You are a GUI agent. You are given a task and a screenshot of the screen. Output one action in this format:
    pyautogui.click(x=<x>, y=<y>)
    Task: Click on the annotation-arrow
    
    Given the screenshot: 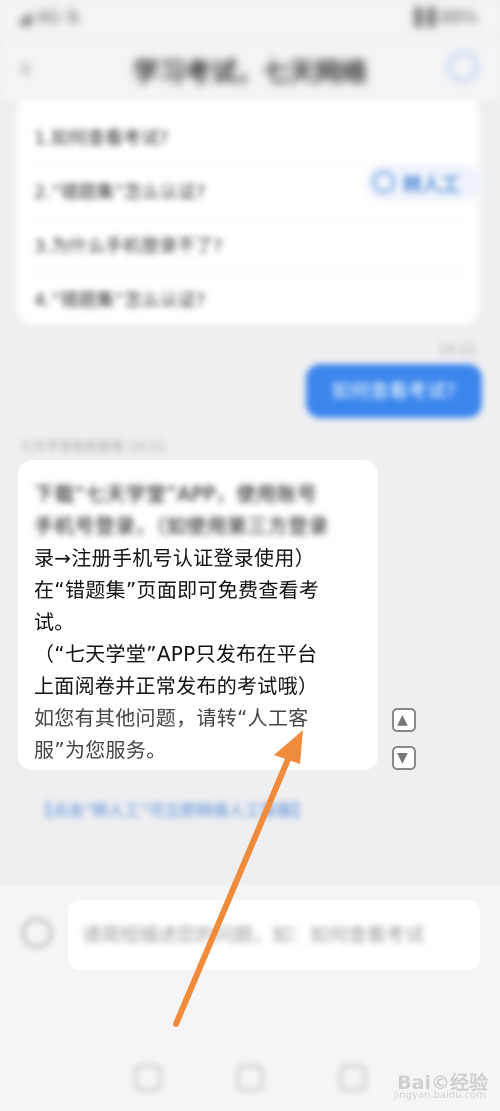 What is the action you would take?
    pyautogui.click(x=238, y=878)
    